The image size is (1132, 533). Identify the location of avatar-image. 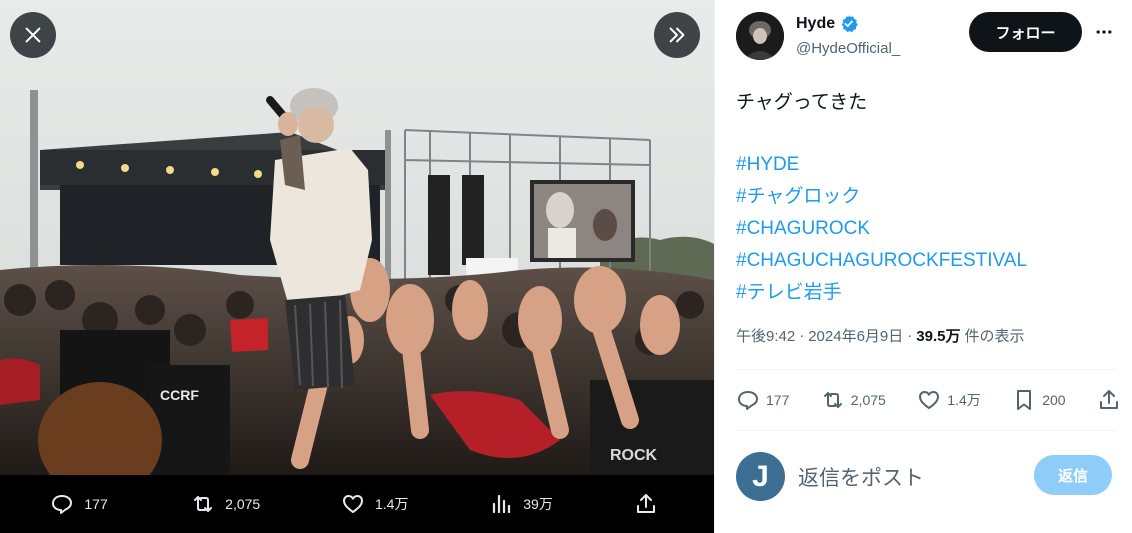
(760, 36).